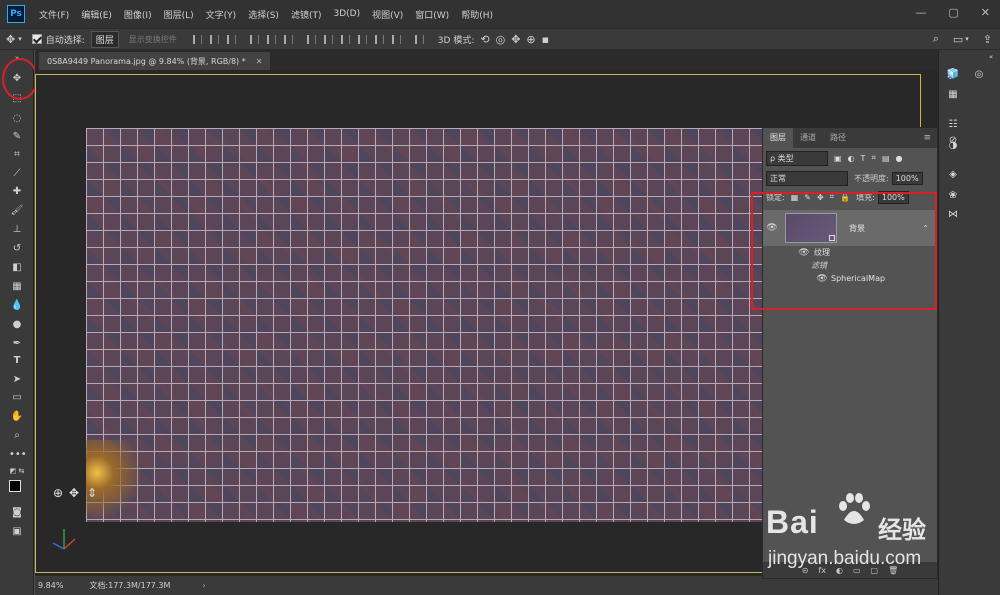 The height and width of the screenshot is (595, 1000). I want to click on auto-select-target-dropdown: 图层, so click(104, 39).